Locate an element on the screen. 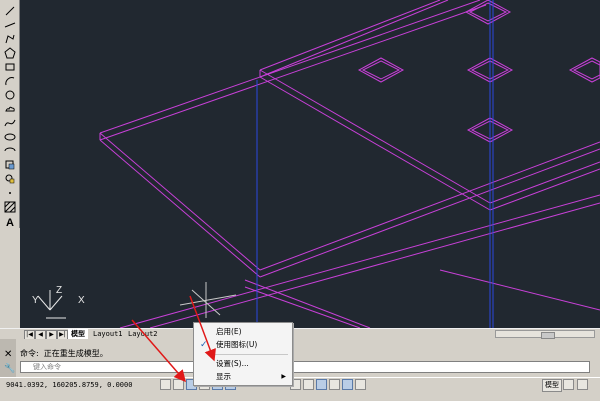  selection-cycling-button is located at coordinates (360, 384).